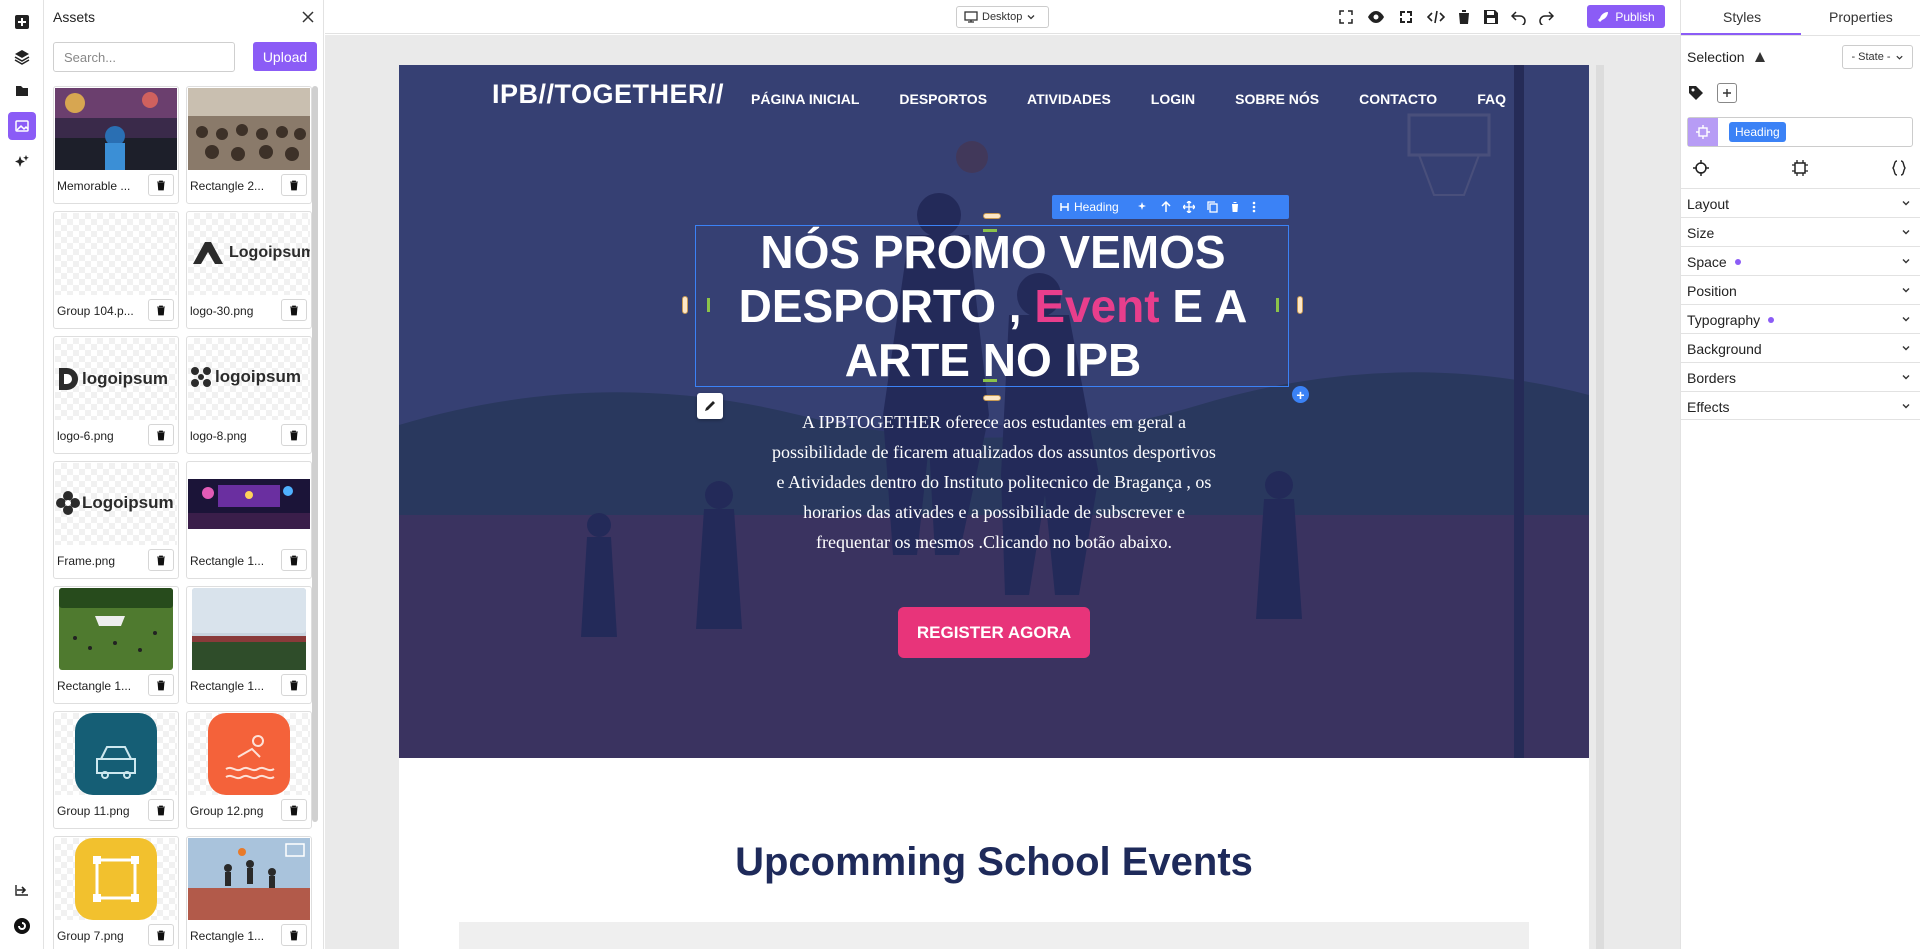 The height and width of the screenshot is (949, 1920). I want to click on add-block-icon, so click(22, 22).